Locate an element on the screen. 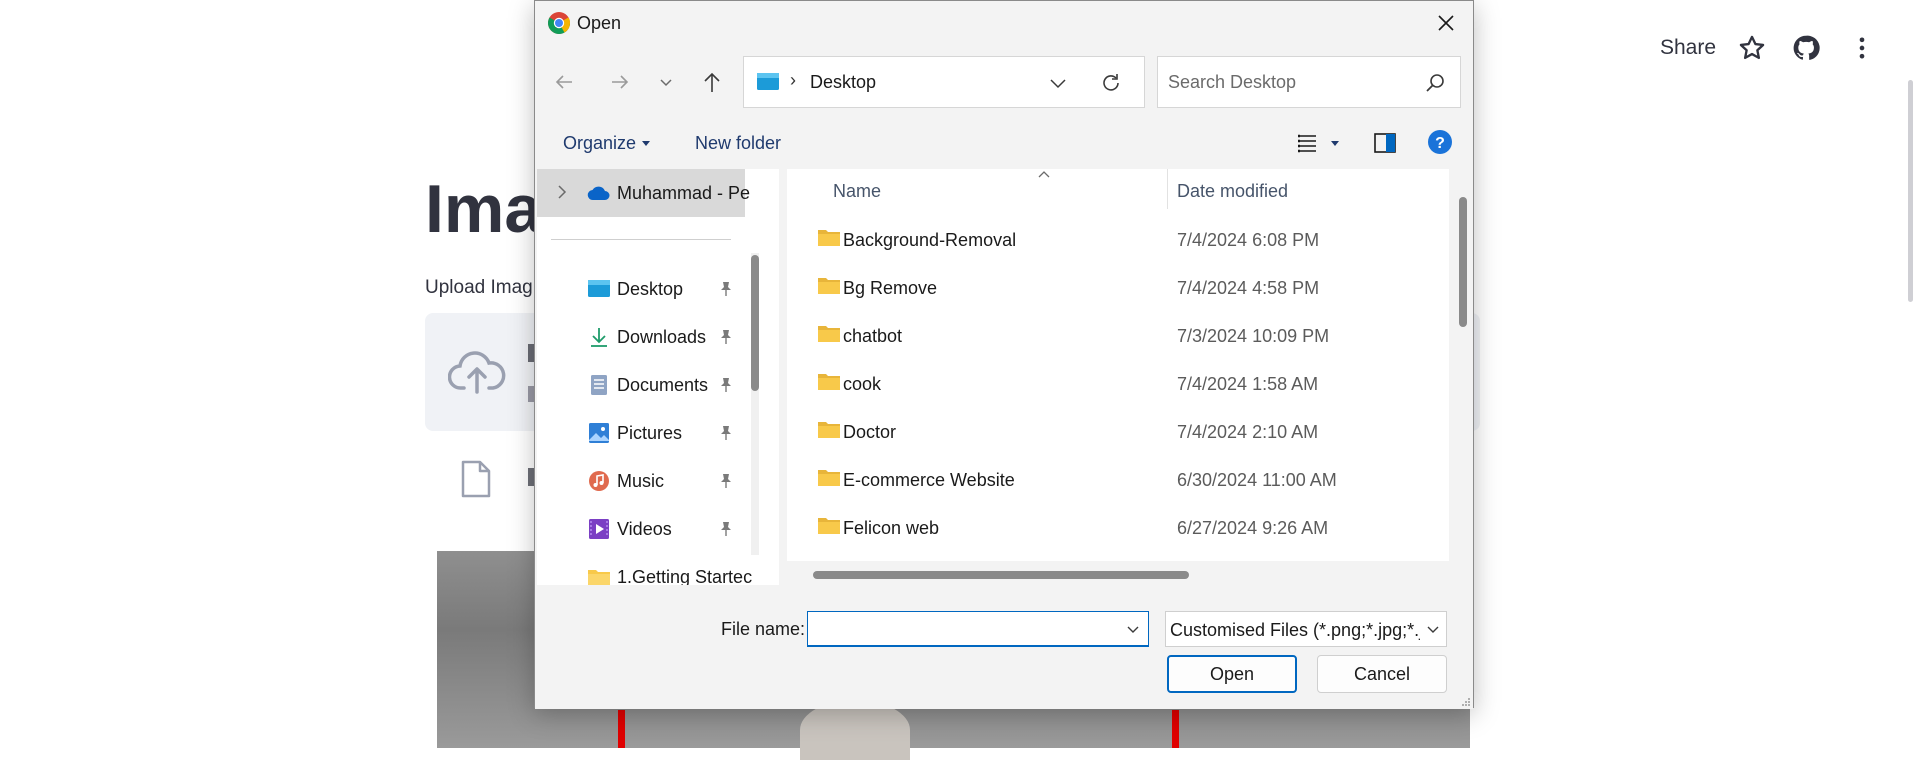 This screenshot has height=760, width=1914. file-row: E-commerce Website 6/30/2024 11:00 AM is located at coordinates (1118, 480).